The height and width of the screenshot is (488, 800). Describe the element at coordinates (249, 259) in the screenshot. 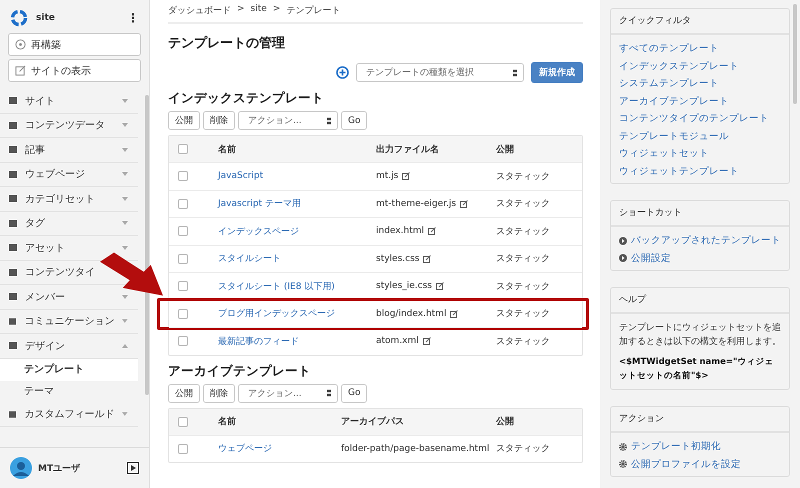

I see `template-link: スタイルシート` at that location.